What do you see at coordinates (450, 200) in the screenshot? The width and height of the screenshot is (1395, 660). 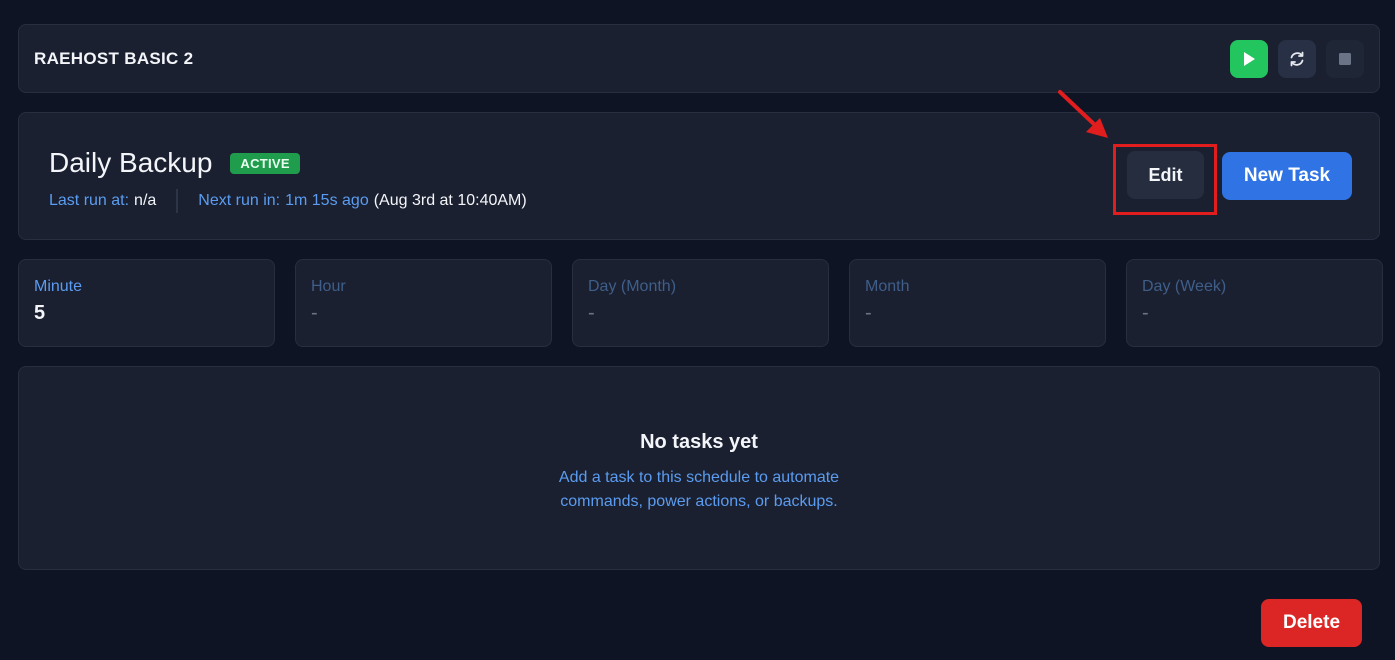 I see `next-run-date: (Aug 3rd at 10:40AM)` at bounding box center [450, 200].